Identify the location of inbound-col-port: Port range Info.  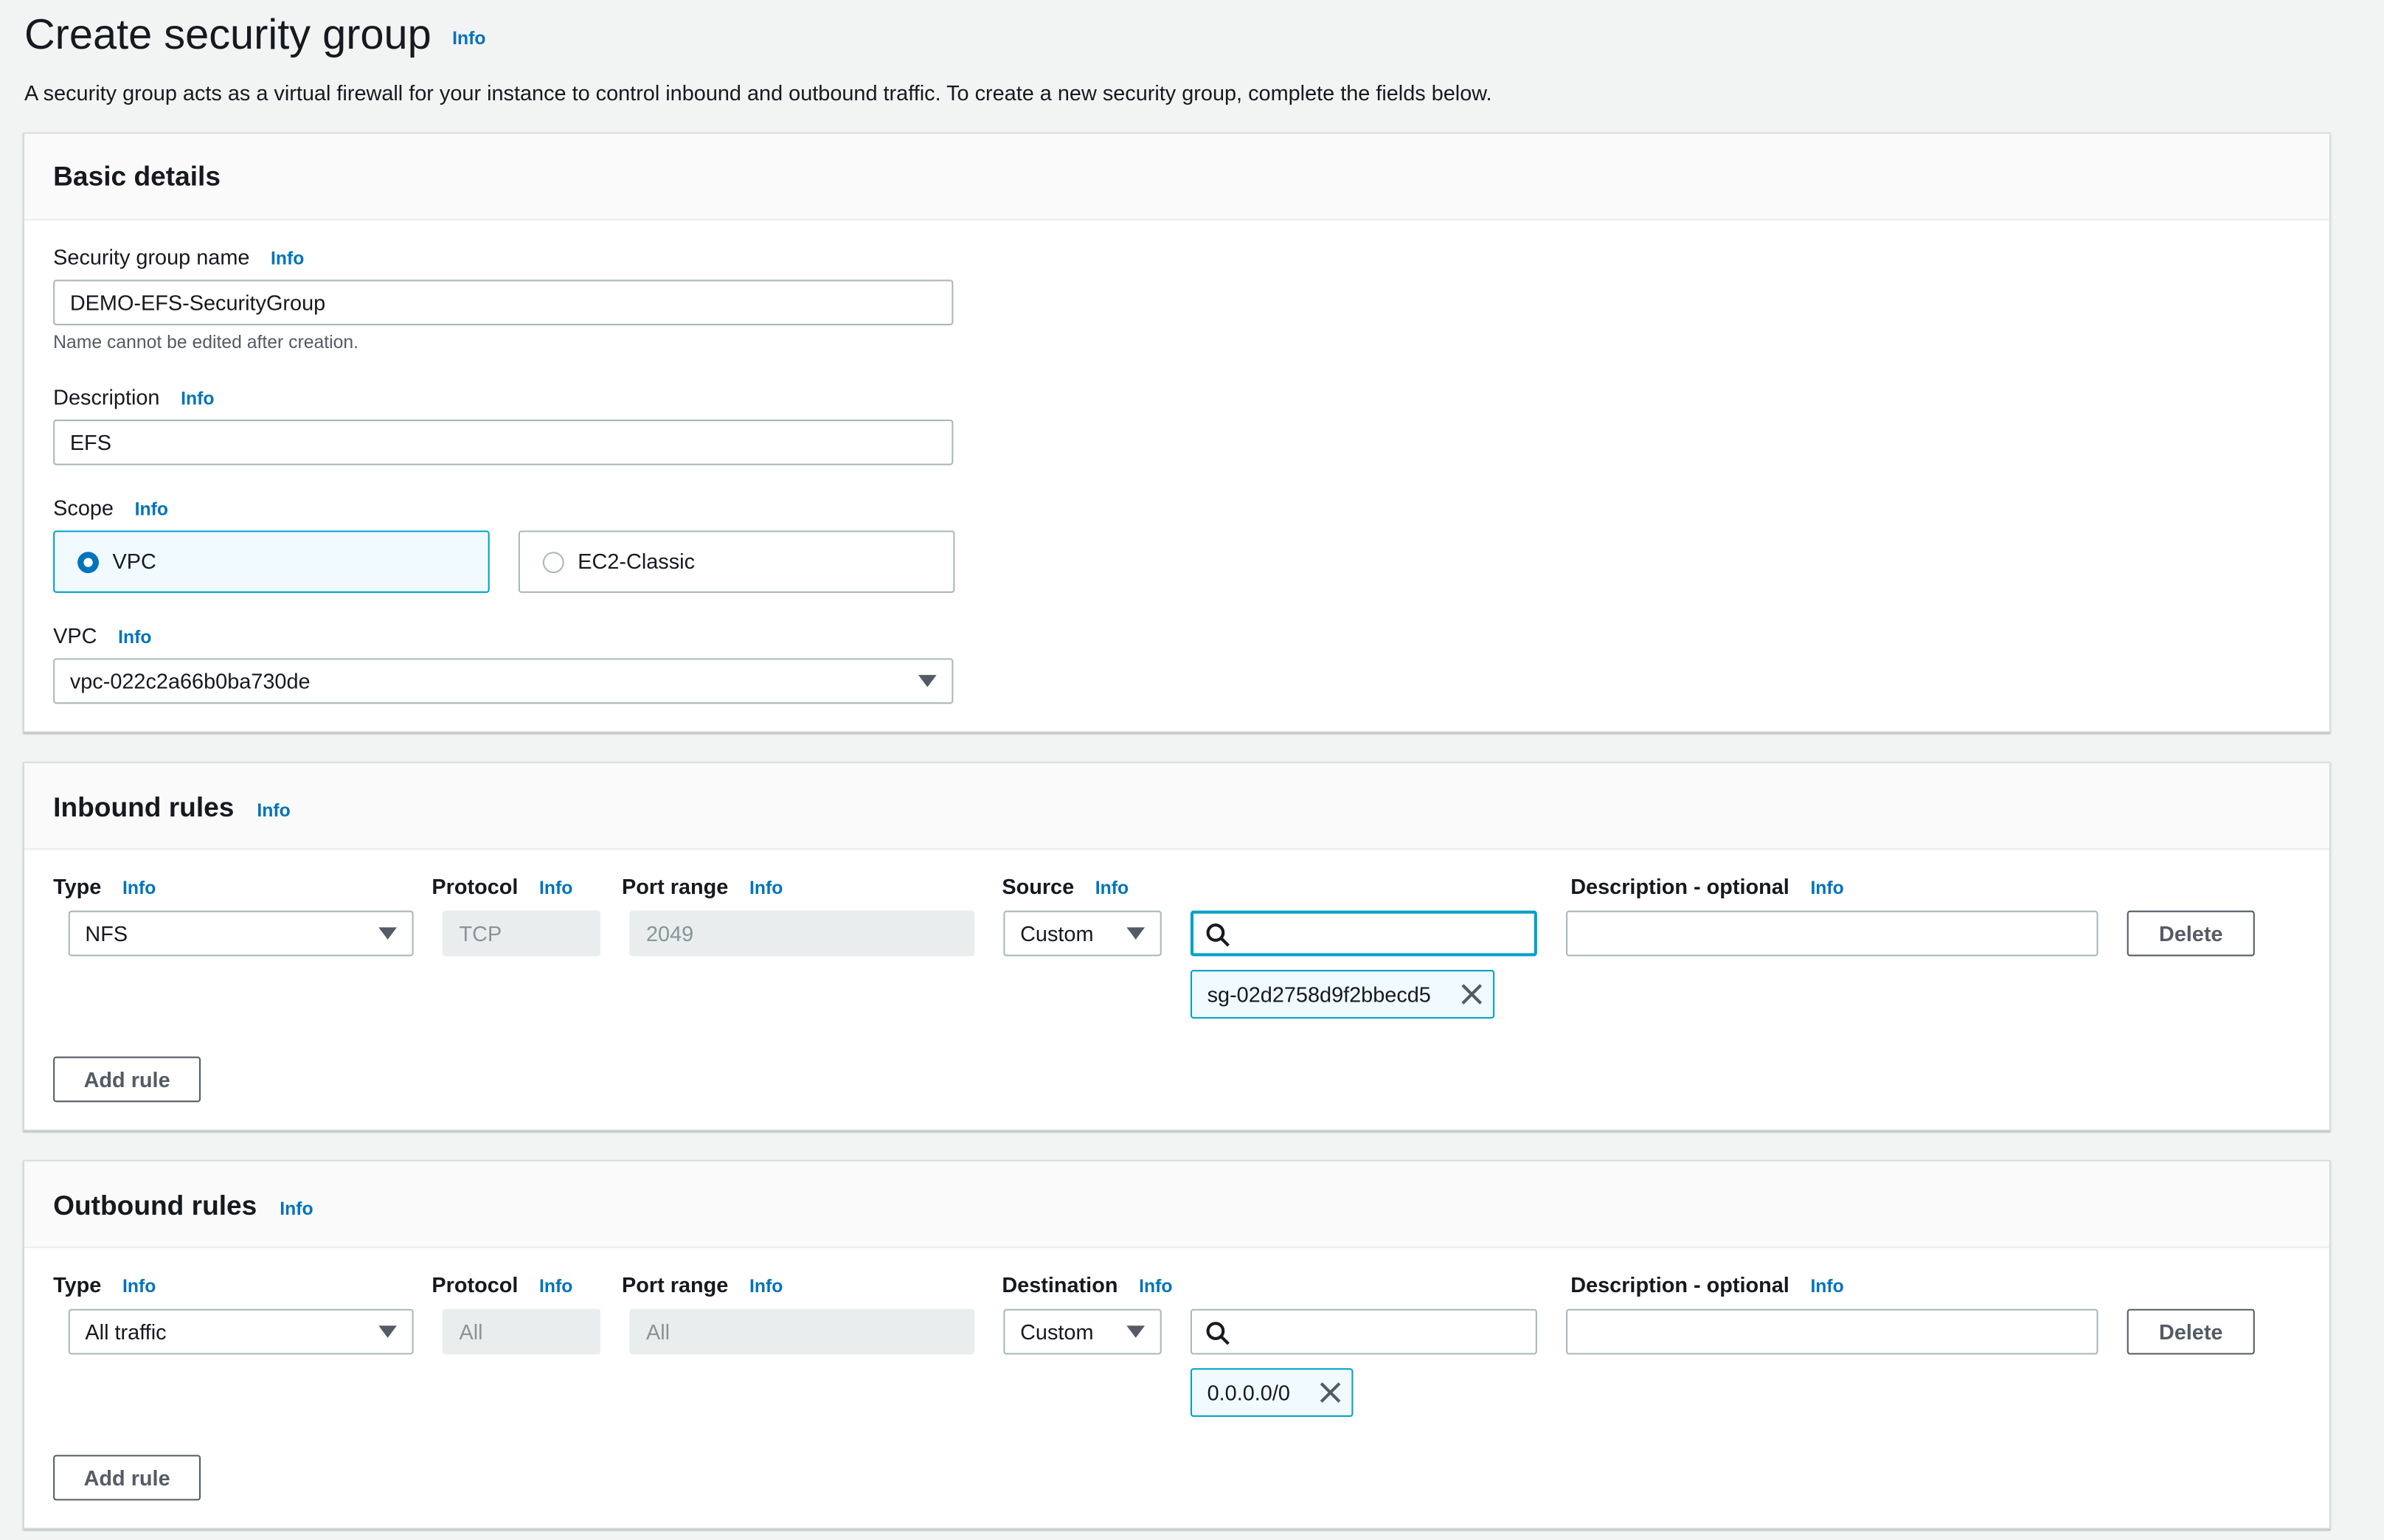
(702, 886).